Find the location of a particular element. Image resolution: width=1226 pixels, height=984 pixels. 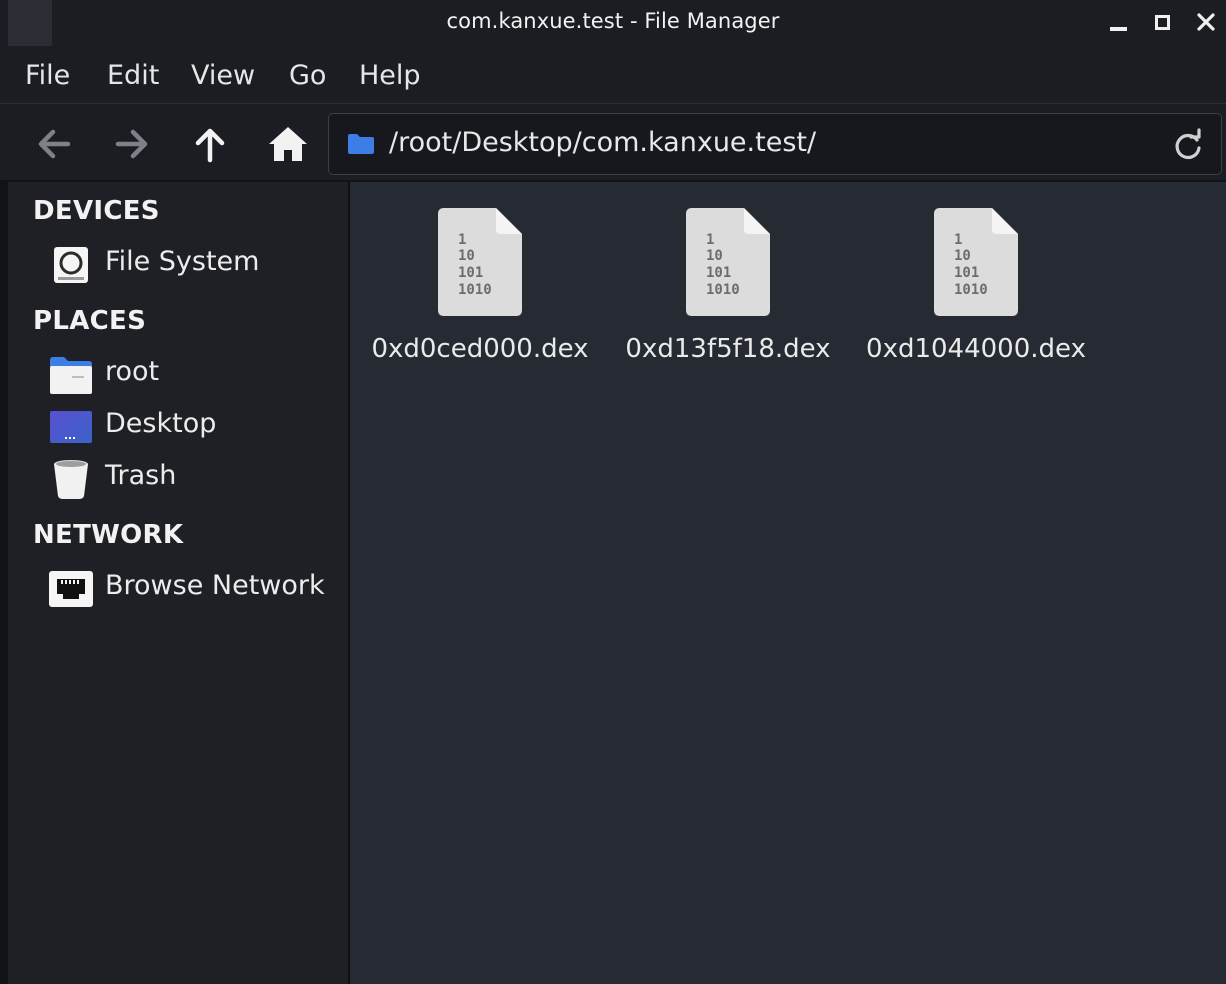

file-name: 0xd13f5f18.dex is located at coordinates (728, 349).